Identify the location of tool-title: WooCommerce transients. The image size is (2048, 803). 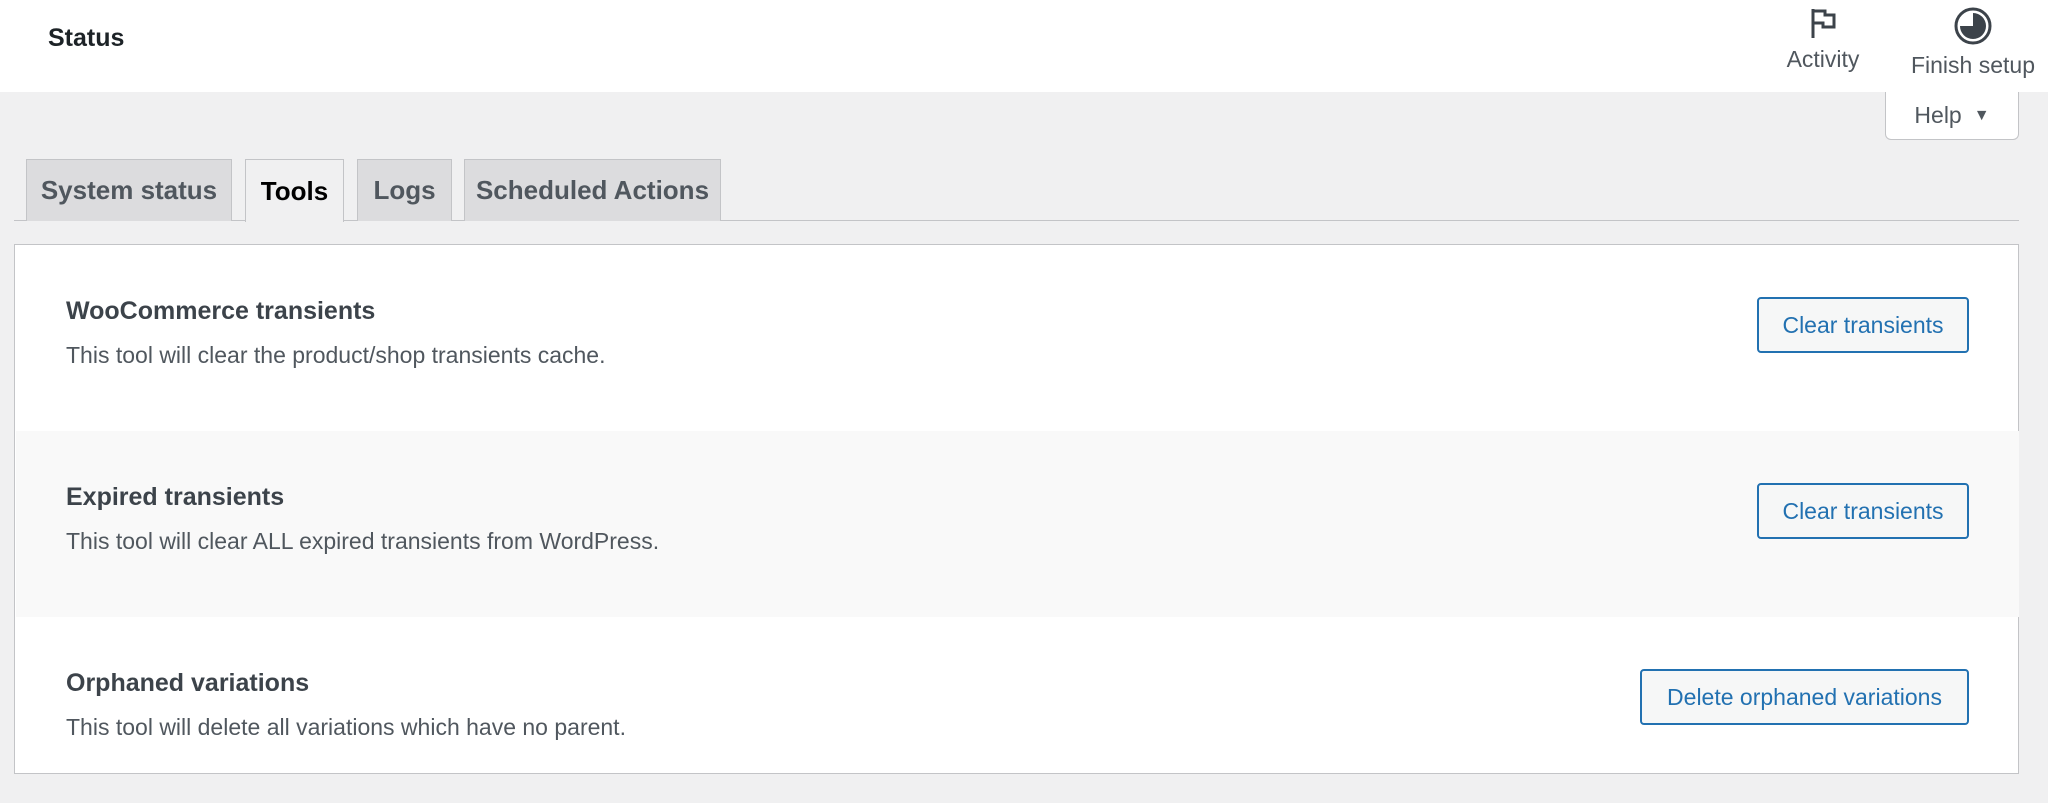
(221, 311).